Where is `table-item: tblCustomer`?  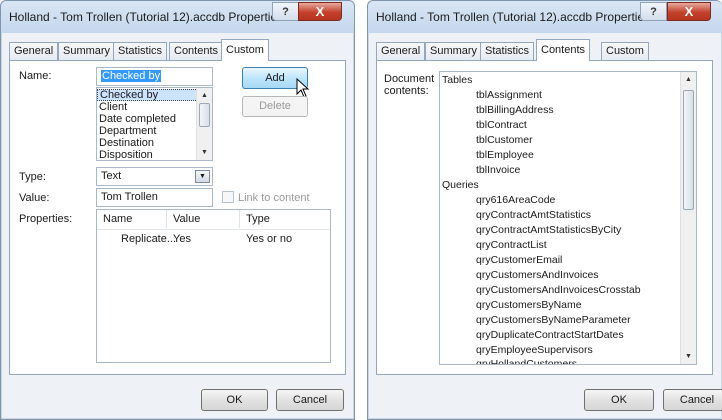
table-item: tblCustomer is located at coordinates (504, 140).